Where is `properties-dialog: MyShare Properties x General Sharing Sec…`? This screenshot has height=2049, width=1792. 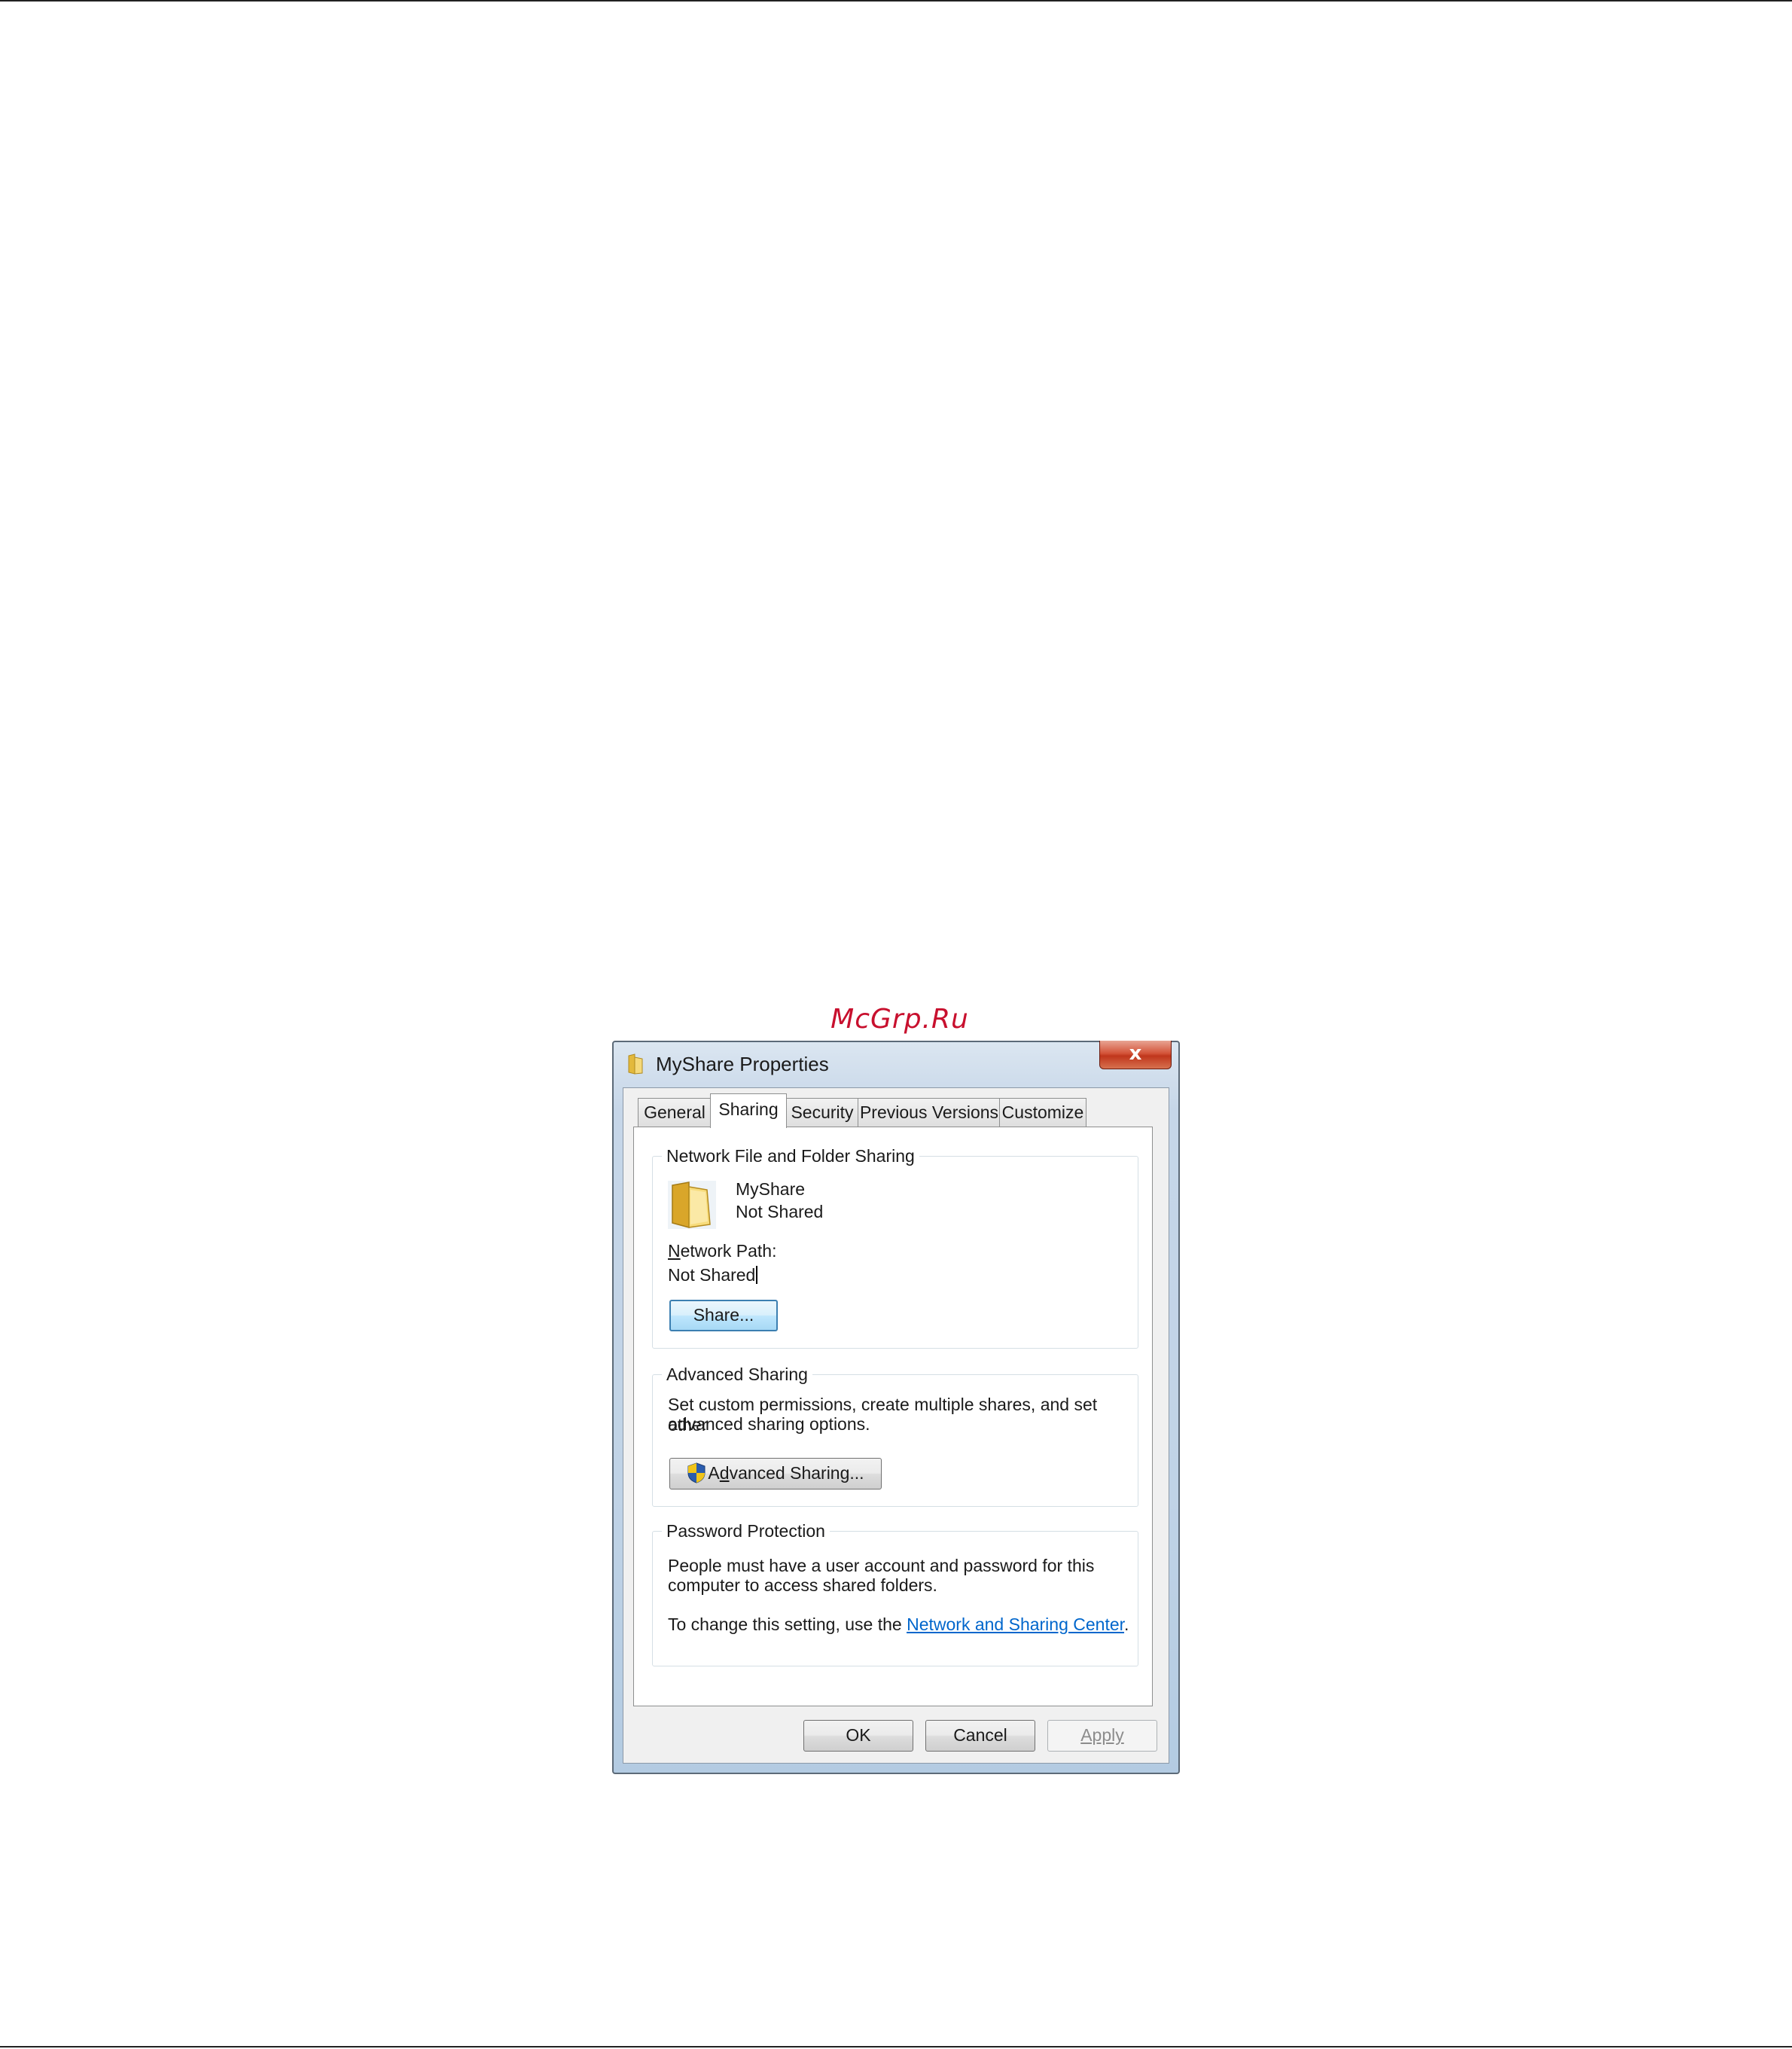
properties-dialog: MyShare Properties x General Sharing Sec… is located at coordinates (896, 1407).